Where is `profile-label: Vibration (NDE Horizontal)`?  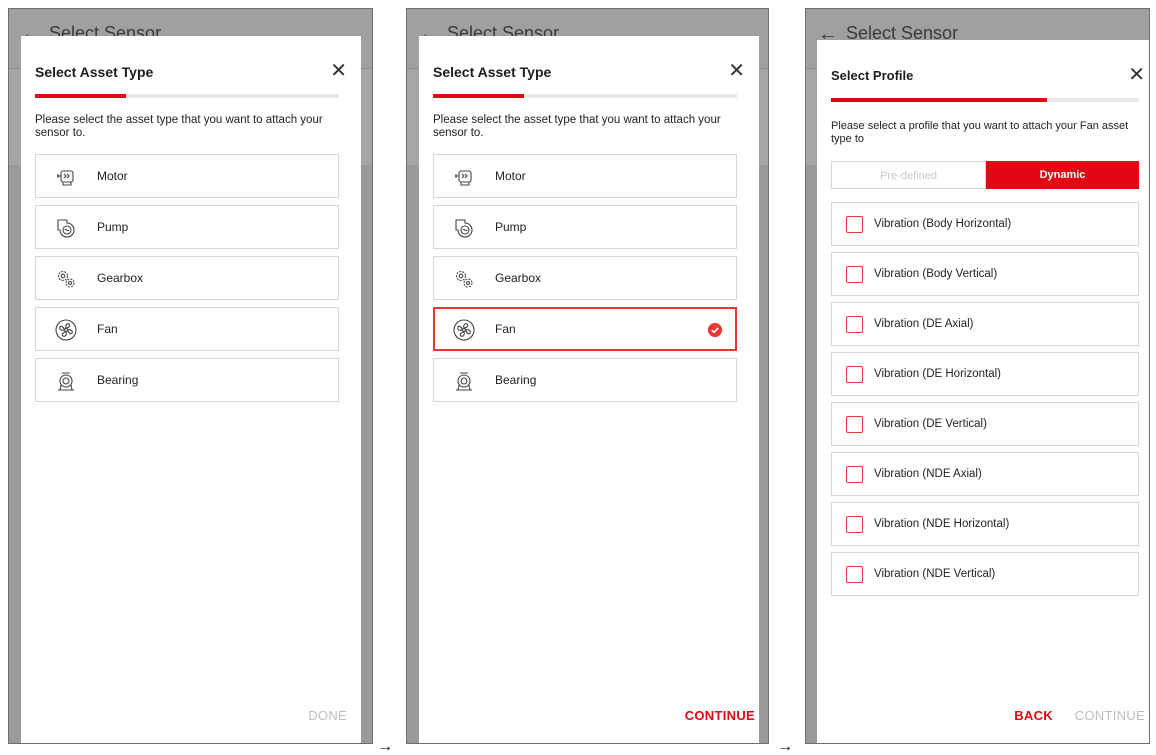
profile-label: Vibration (NDE Horizontal) is located at coordinates (942, 524).